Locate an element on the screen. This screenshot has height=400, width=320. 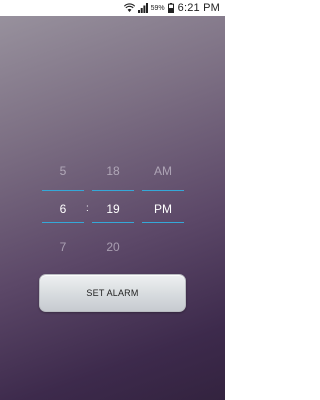
minute-previous: 18 is located at coordinates (113, 171).